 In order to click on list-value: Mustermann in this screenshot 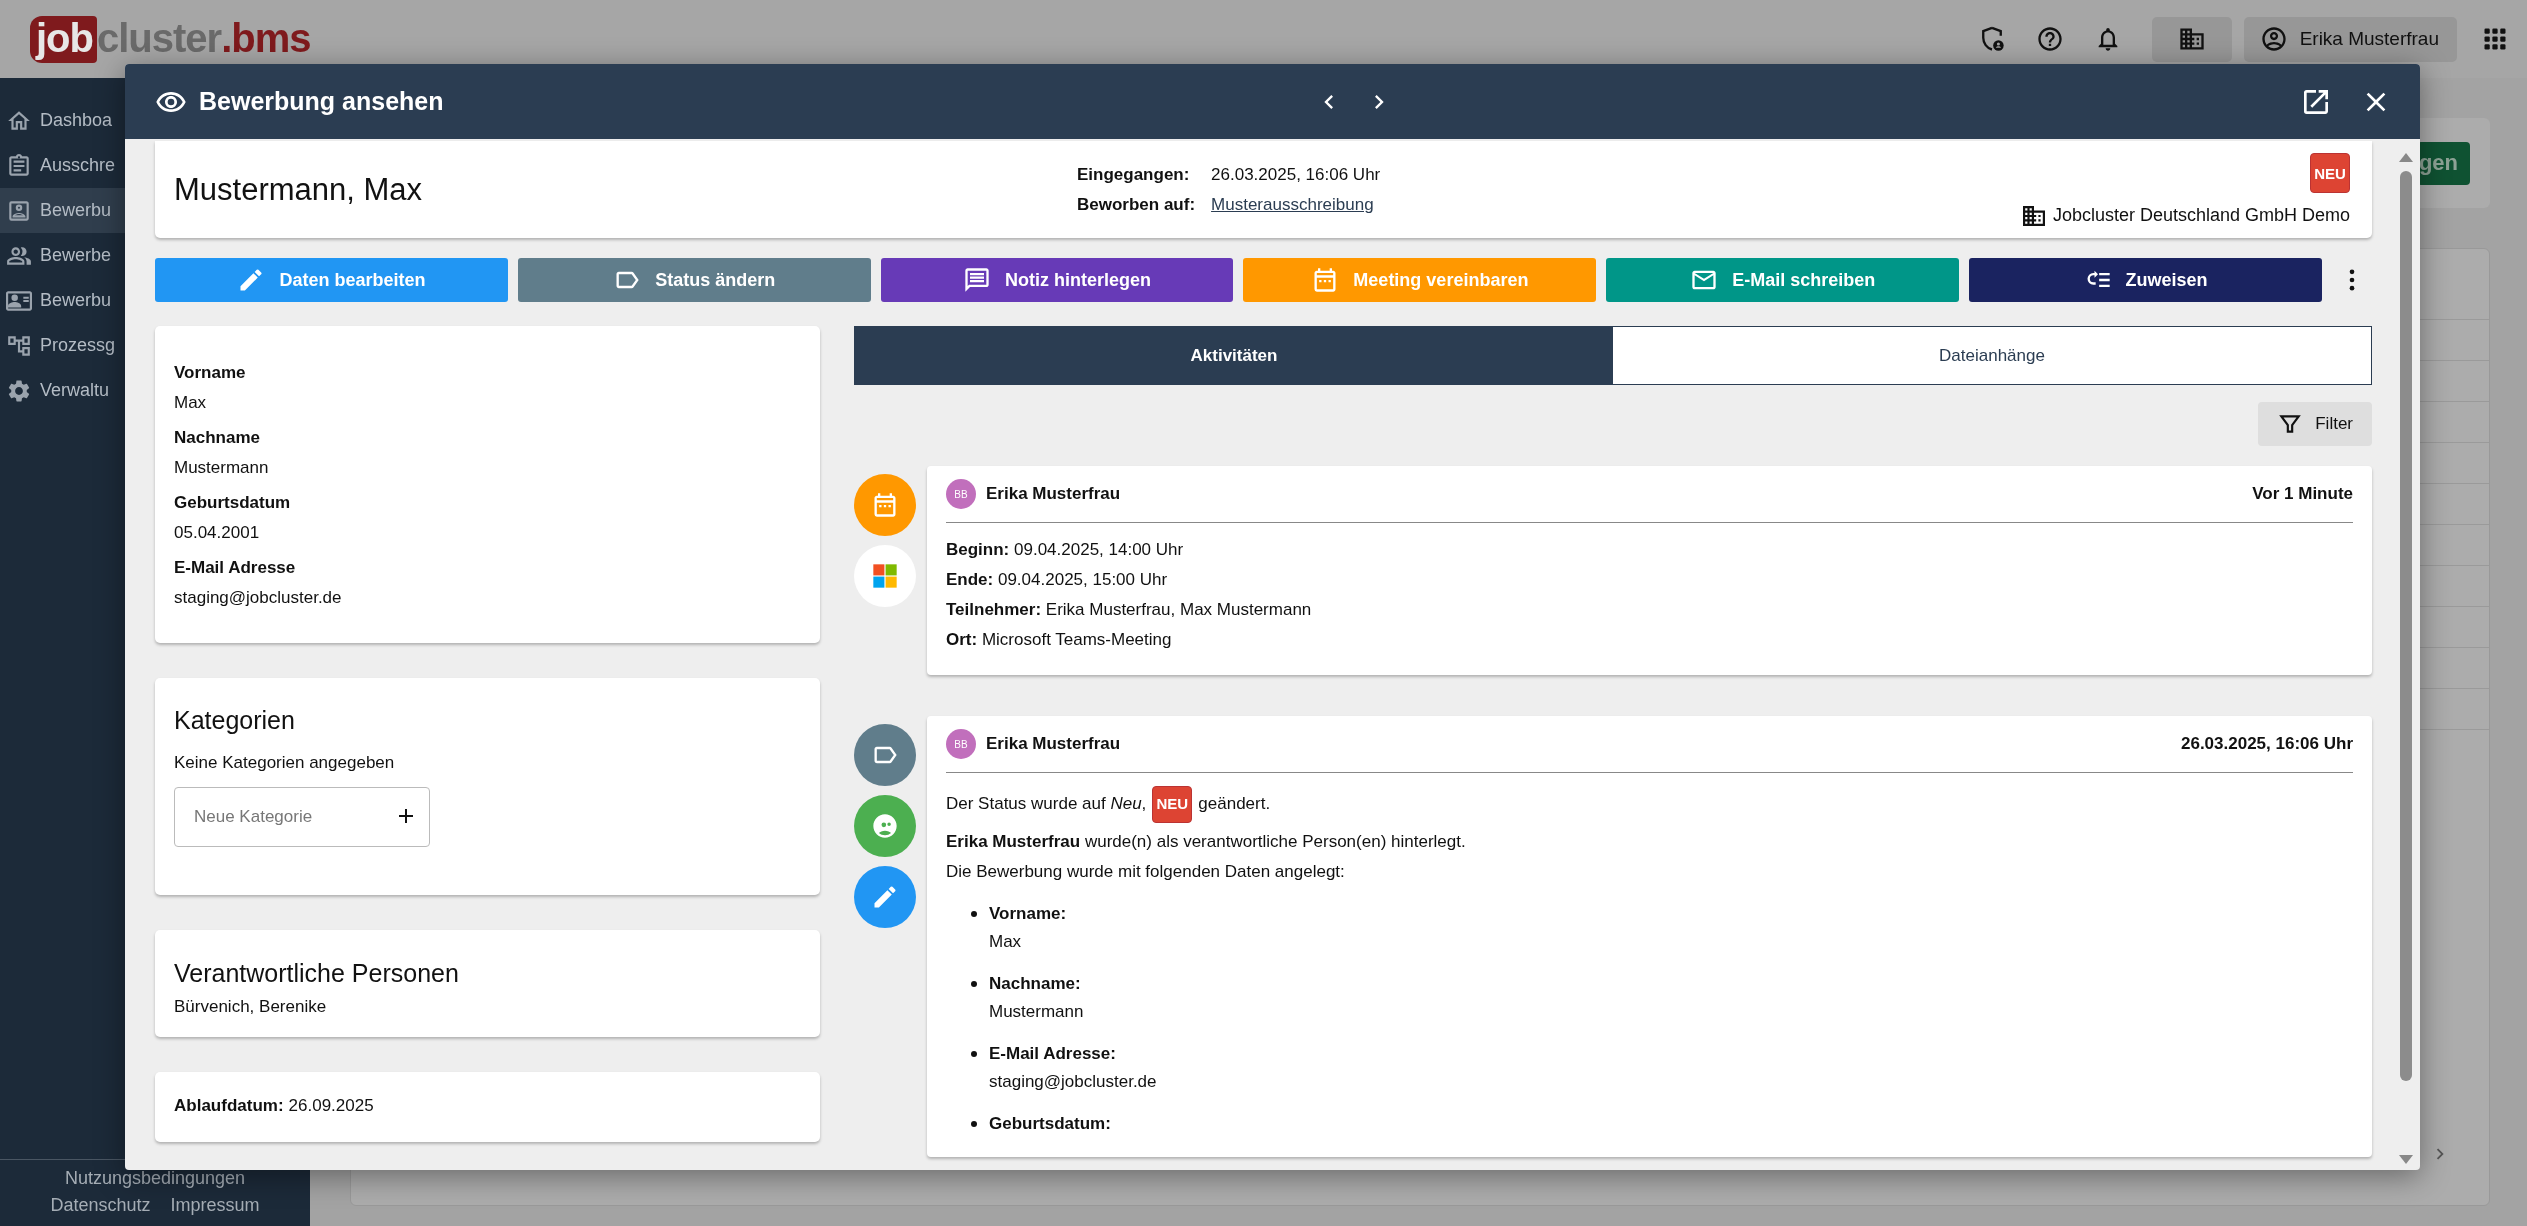, I will do `click(1036, 1012)`.